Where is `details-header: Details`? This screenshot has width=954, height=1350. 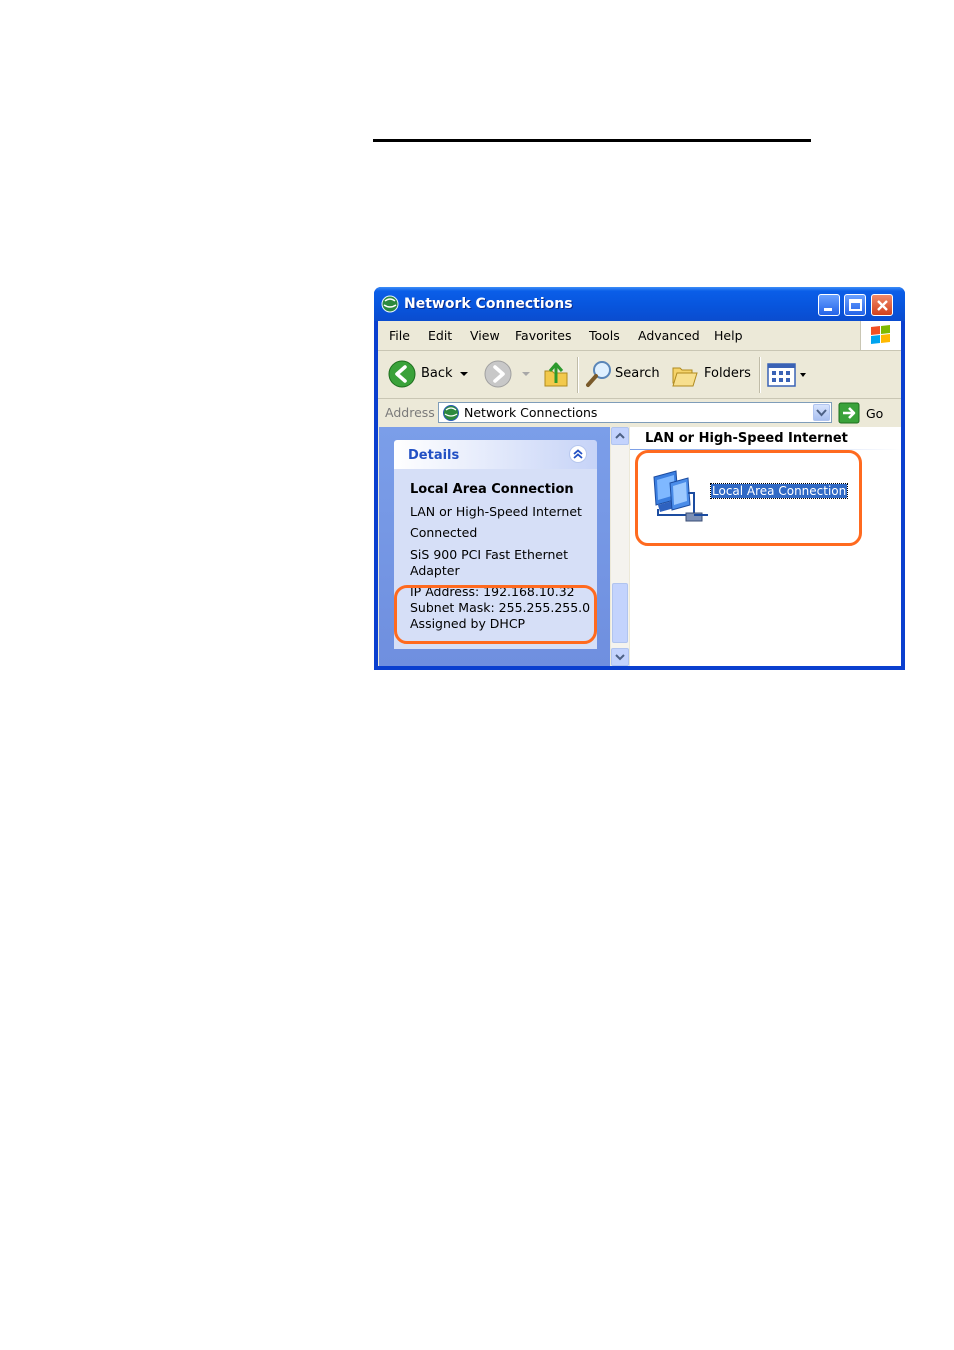
details-header: Details is located at coordinates (495, 454).